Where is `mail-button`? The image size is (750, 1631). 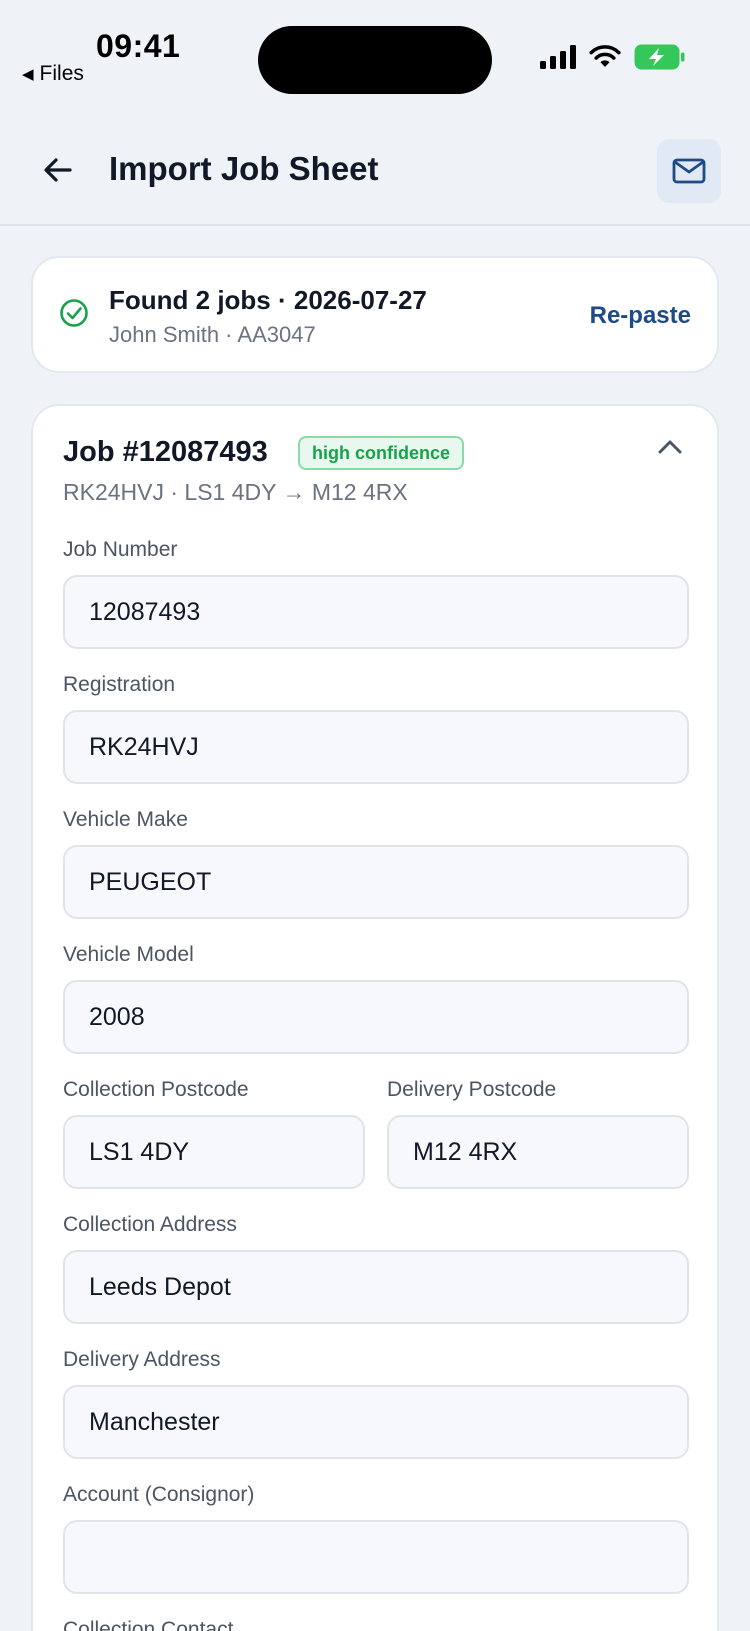 mail-button is located at coordinates (689, 171).